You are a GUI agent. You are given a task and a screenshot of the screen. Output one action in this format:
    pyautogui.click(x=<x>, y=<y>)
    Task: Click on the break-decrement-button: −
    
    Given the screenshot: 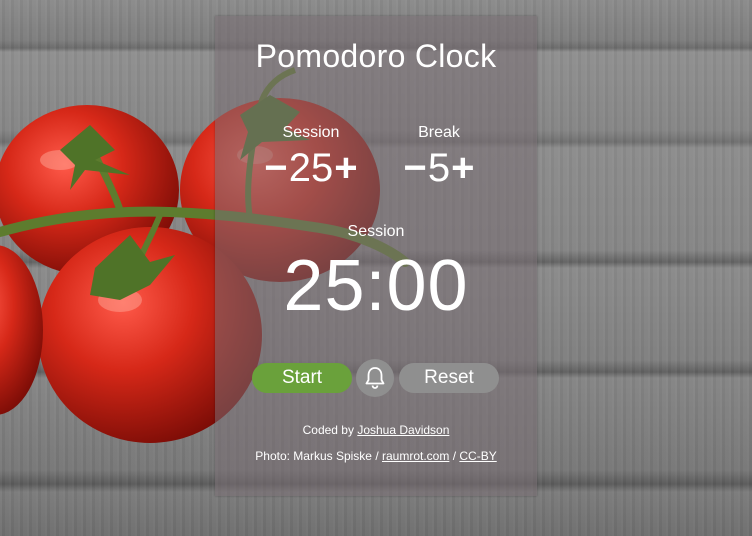 What is the action you would take?
    pyautogui.click(x=415, y=168)
    